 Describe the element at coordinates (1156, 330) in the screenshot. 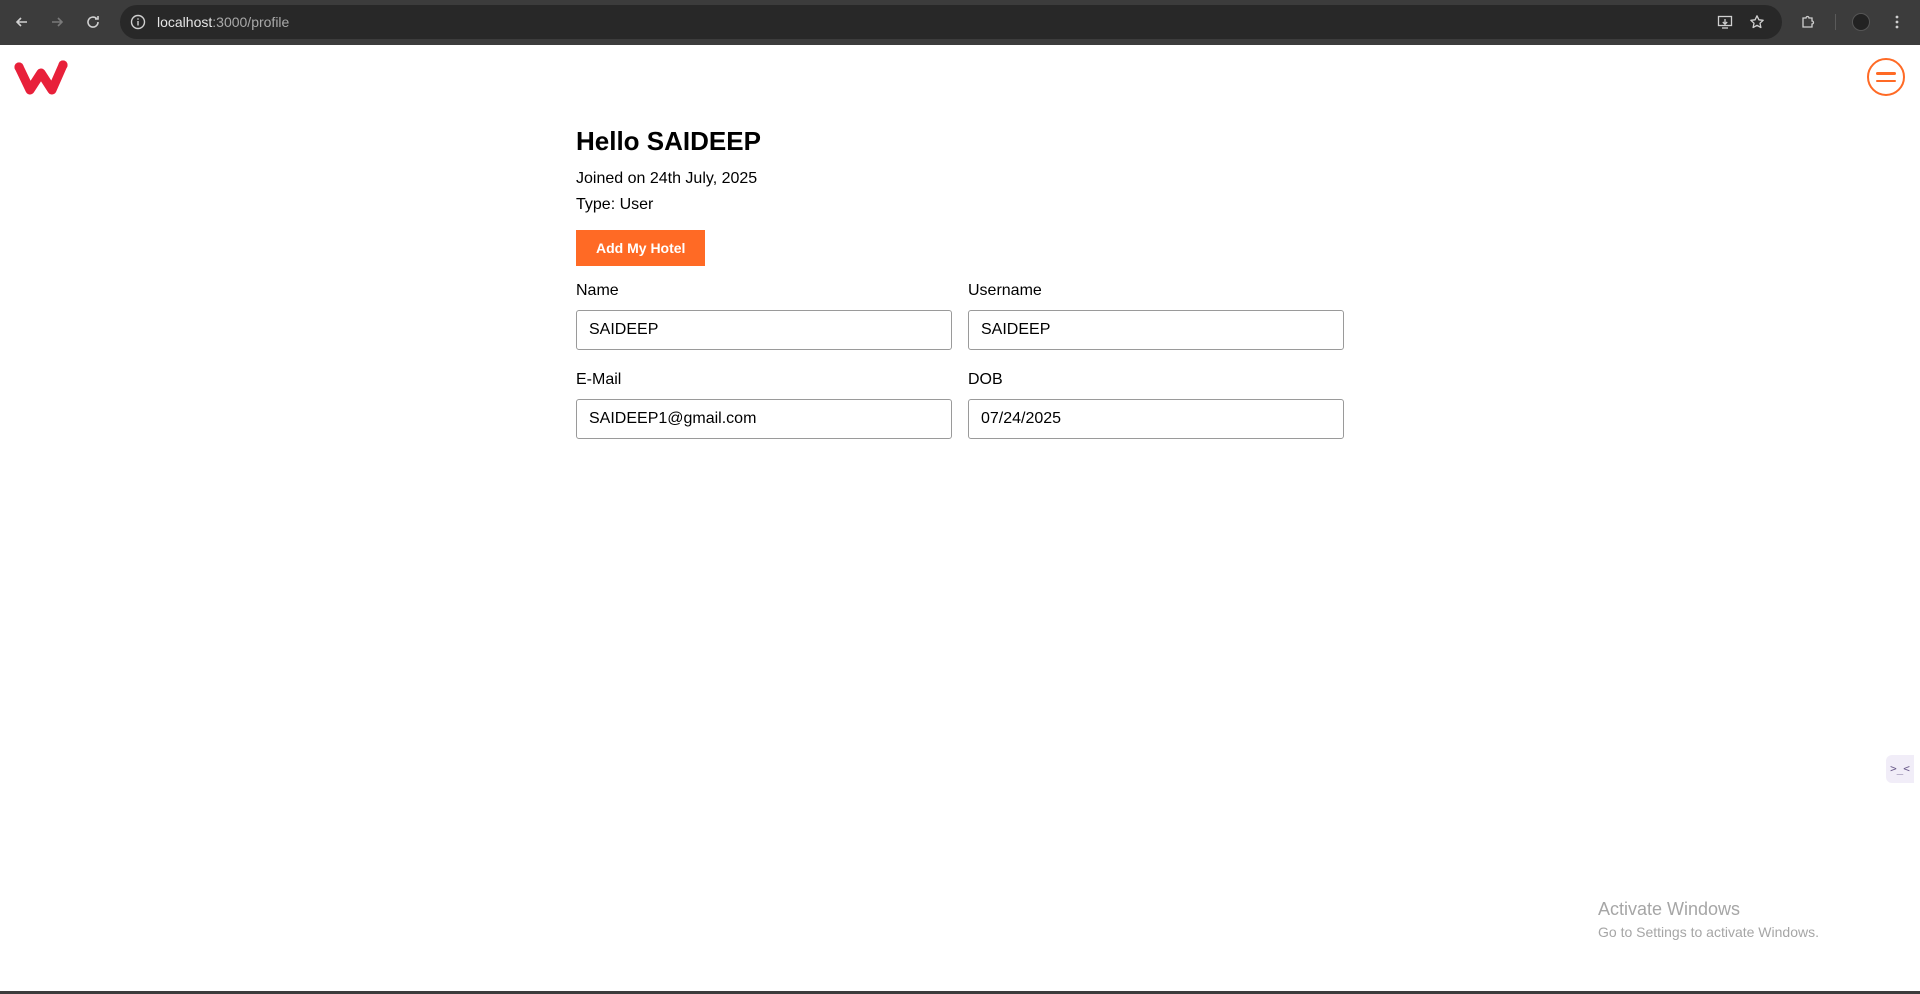

I see `username-field: SAIDEEP` at that location.